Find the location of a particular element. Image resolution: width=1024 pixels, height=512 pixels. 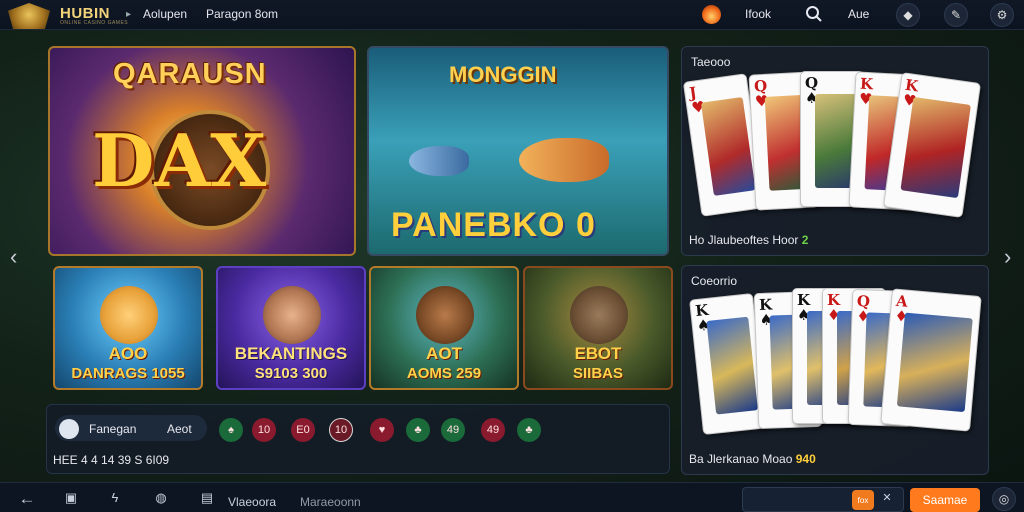

game-tile-2: BEKANTINGS S9103 300 is located at coordinates (291, 328).